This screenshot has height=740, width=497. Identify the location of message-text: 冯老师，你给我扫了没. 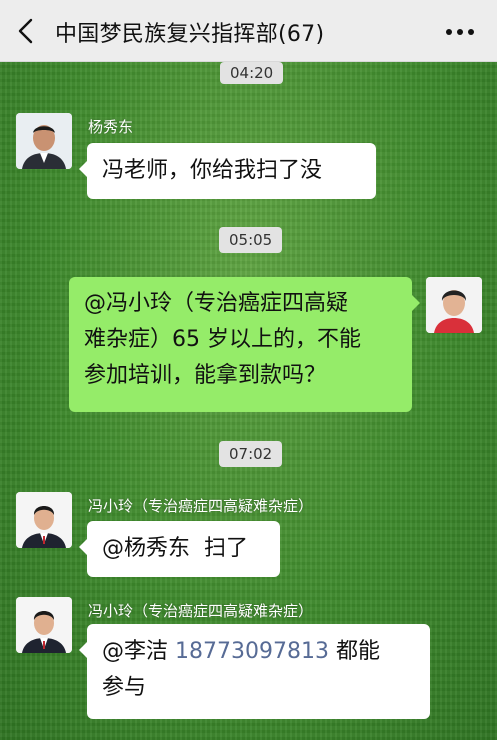
(212, 170).